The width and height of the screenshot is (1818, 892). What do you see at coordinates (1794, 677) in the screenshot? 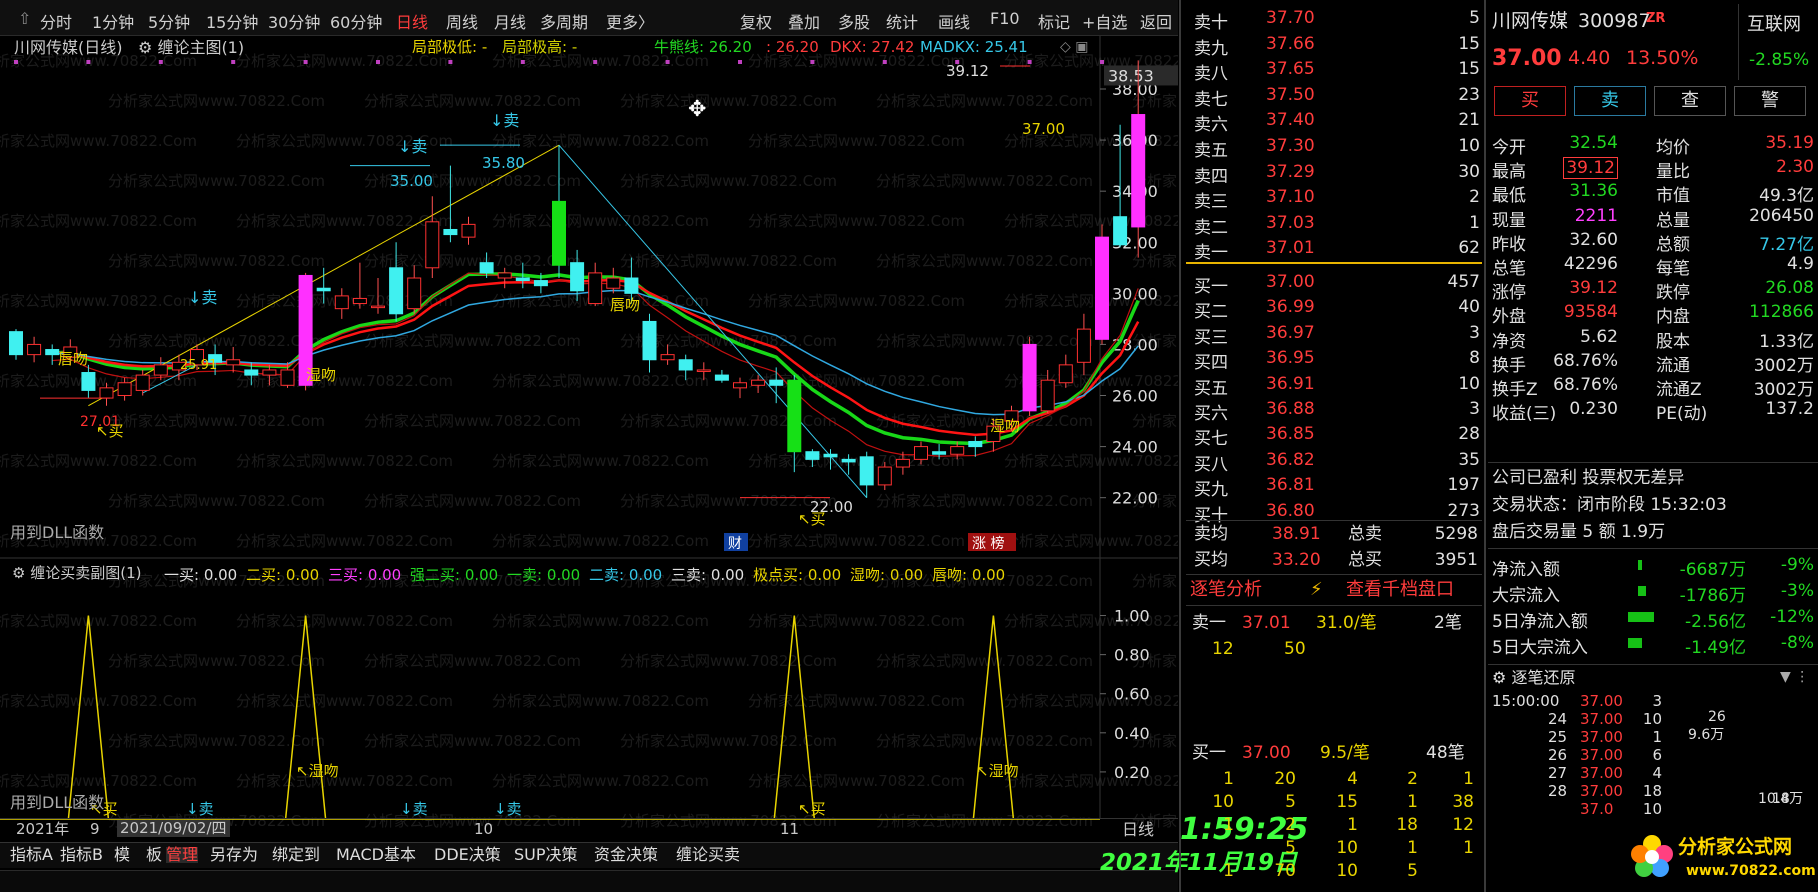
I see `filter-icon: ▼ ⋮` at bounding box center [1794, 677].